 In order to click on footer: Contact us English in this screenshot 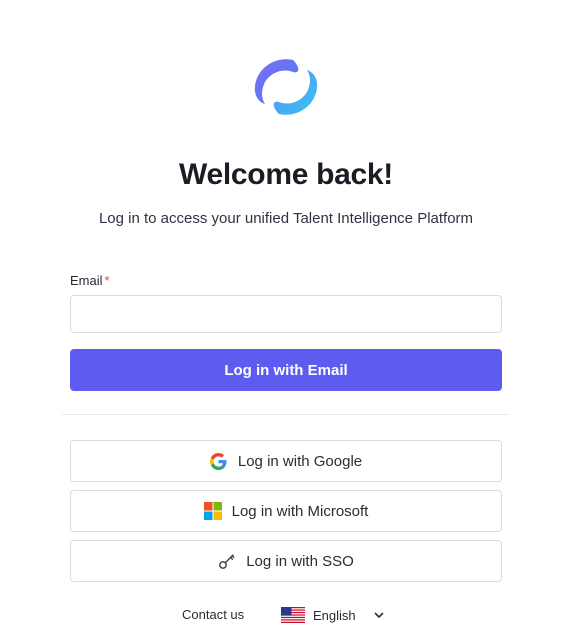, I will do `click(286, 615)`.